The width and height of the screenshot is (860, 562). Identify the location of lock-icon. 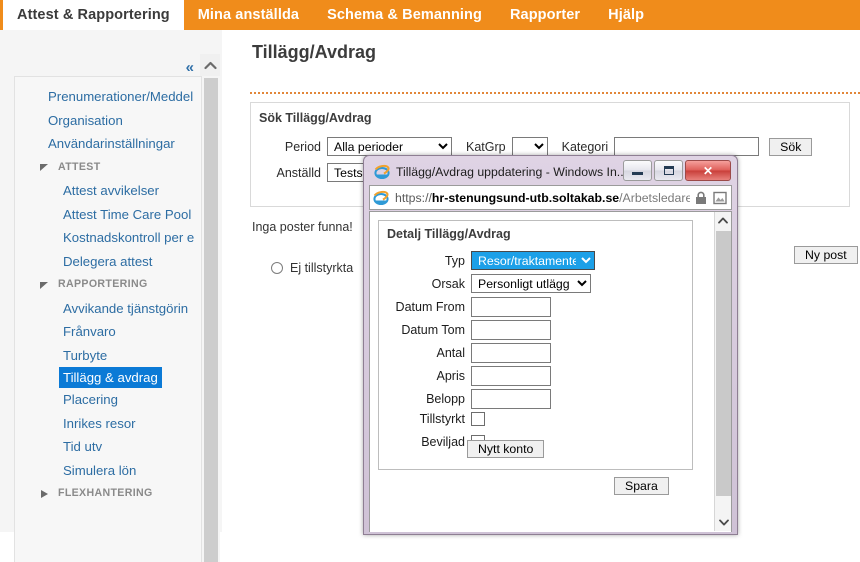
(701, 197).